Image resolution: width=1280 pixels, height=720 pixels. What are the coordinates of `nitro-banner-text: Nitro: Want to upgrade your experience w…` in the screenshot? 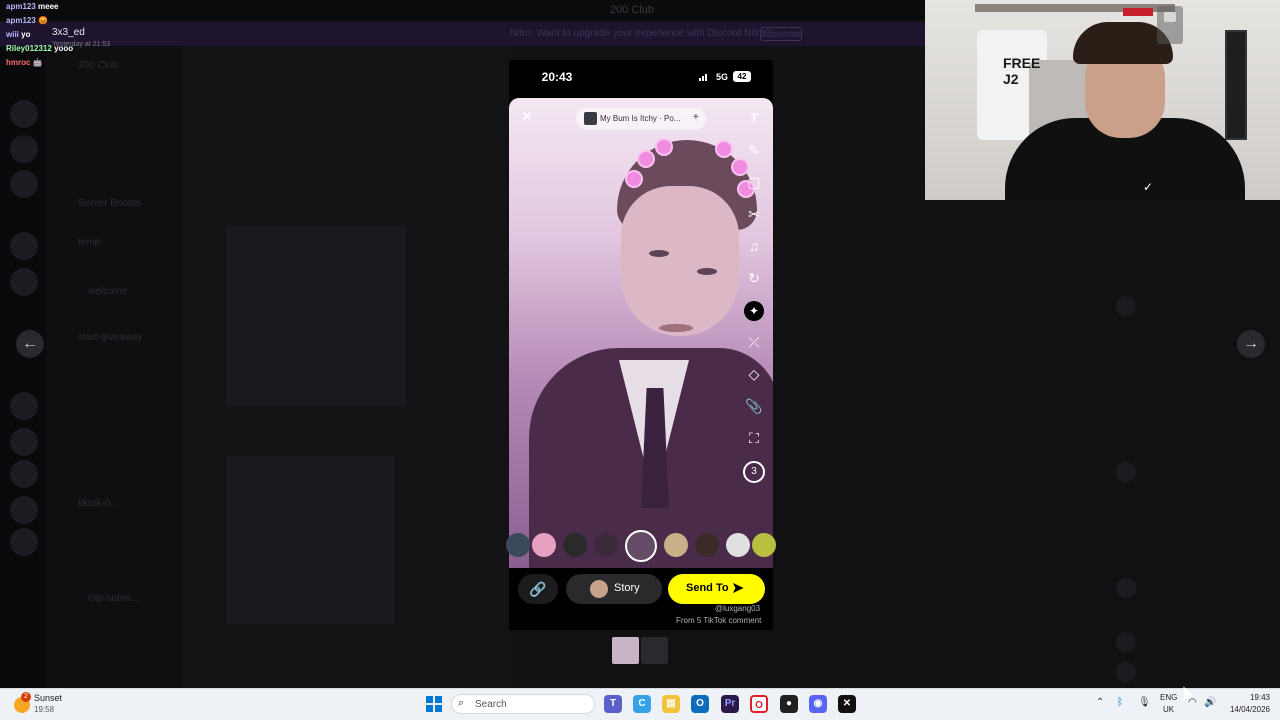 It's located at (640, 33).